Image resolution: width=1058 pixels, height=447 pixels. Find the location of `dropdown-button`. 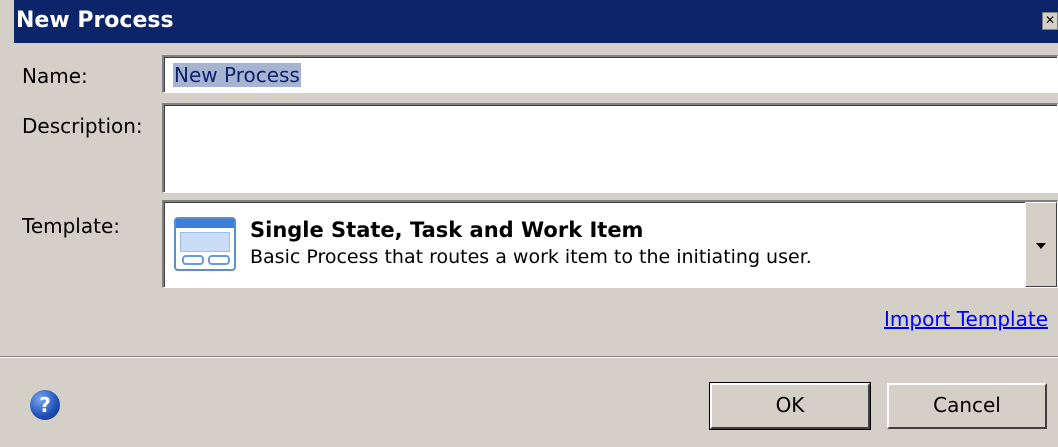

dropdown-button is located at coordinates (1041, 244).